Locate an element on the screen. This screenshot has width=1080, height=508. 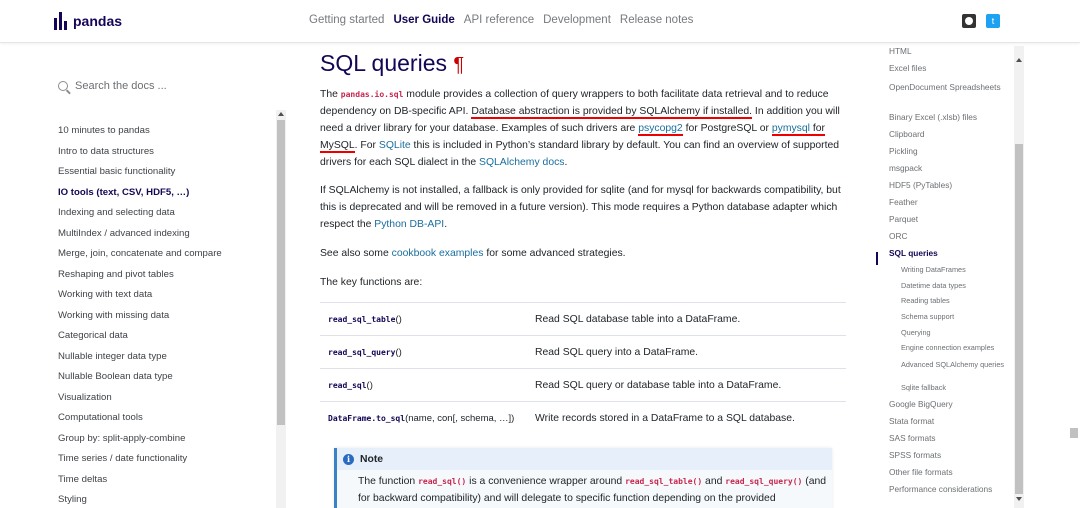
toc-subitem: Engine connection examples is located at coordinates (951, 351).